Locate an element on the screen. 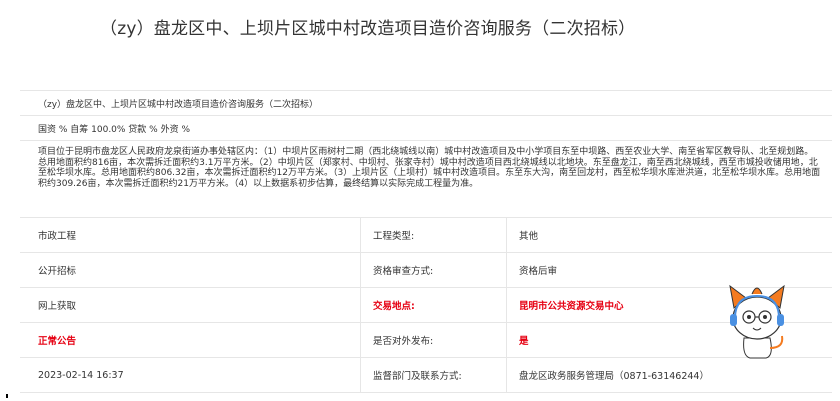 This screenshot has width=840, height=401. cartoon-mascot-icon is located at coordinates (757, 322).